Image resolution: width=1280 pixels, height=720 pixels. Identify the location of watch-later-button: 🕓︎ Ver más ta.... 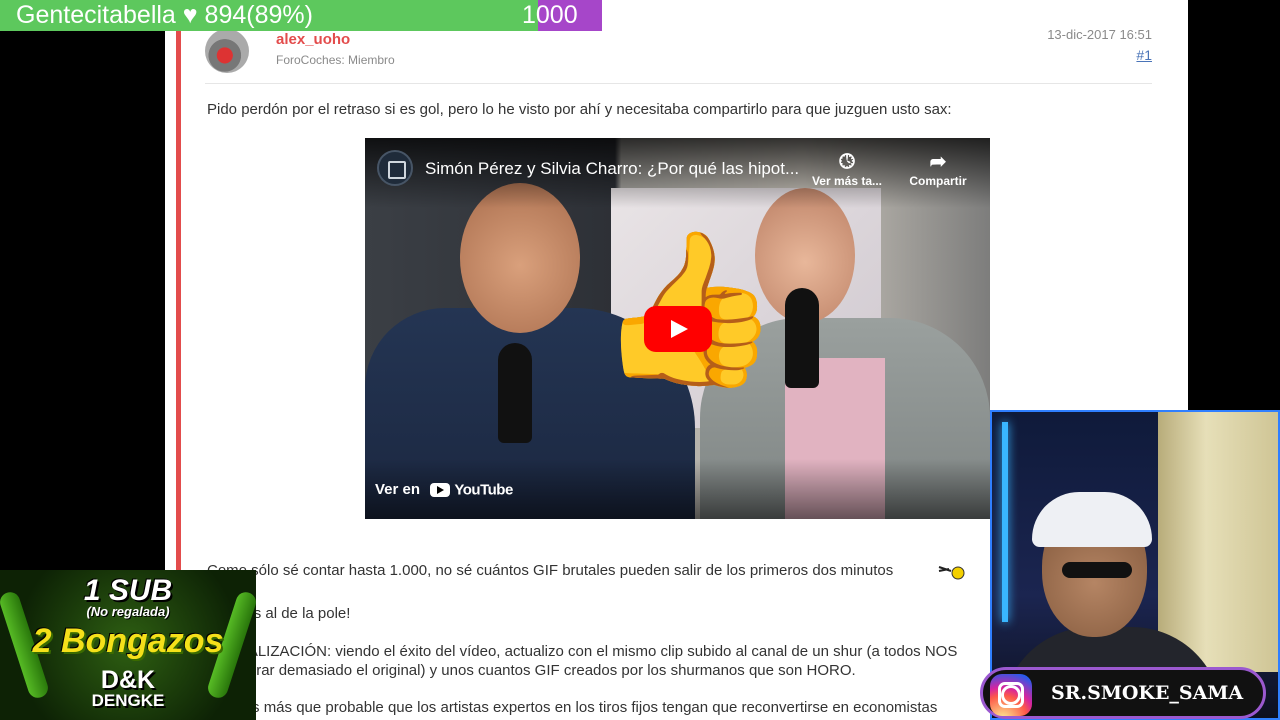
(847, 169).